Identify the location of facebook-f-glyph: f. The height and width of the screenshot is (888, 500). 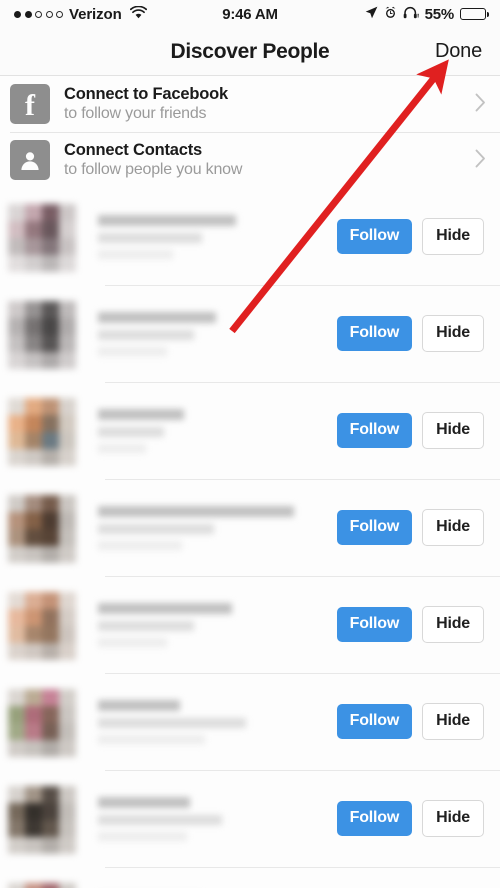
(30, 105).